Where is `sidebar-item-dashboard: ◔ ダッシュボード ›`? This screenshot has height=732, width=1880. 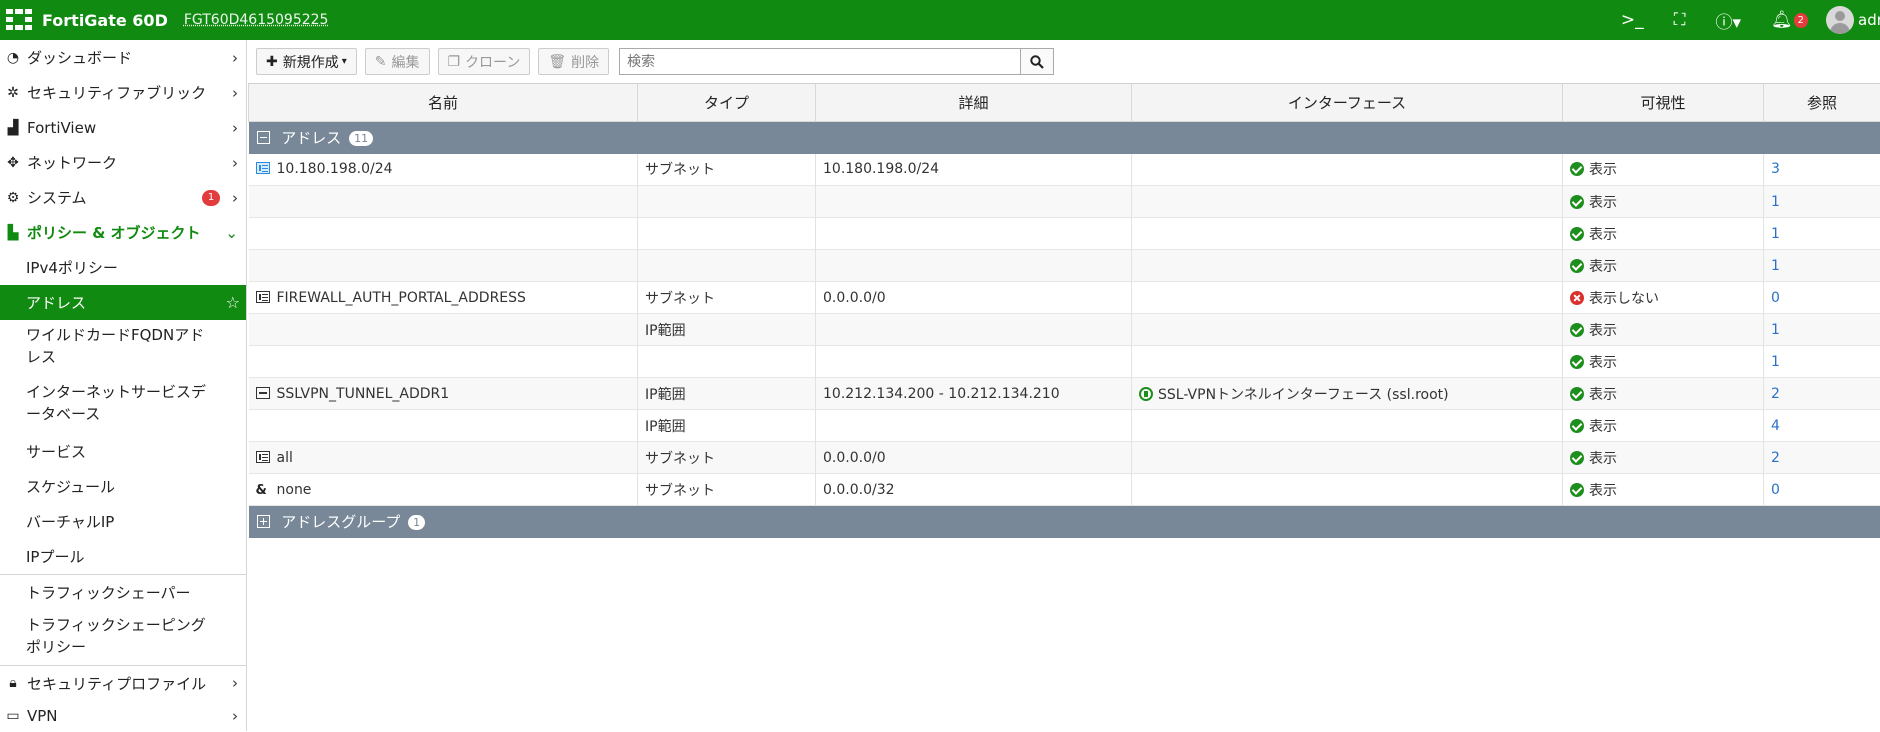 sidebar-item-dashboard: ◔ ダッシュボード › is located at coordinates (123, 57).